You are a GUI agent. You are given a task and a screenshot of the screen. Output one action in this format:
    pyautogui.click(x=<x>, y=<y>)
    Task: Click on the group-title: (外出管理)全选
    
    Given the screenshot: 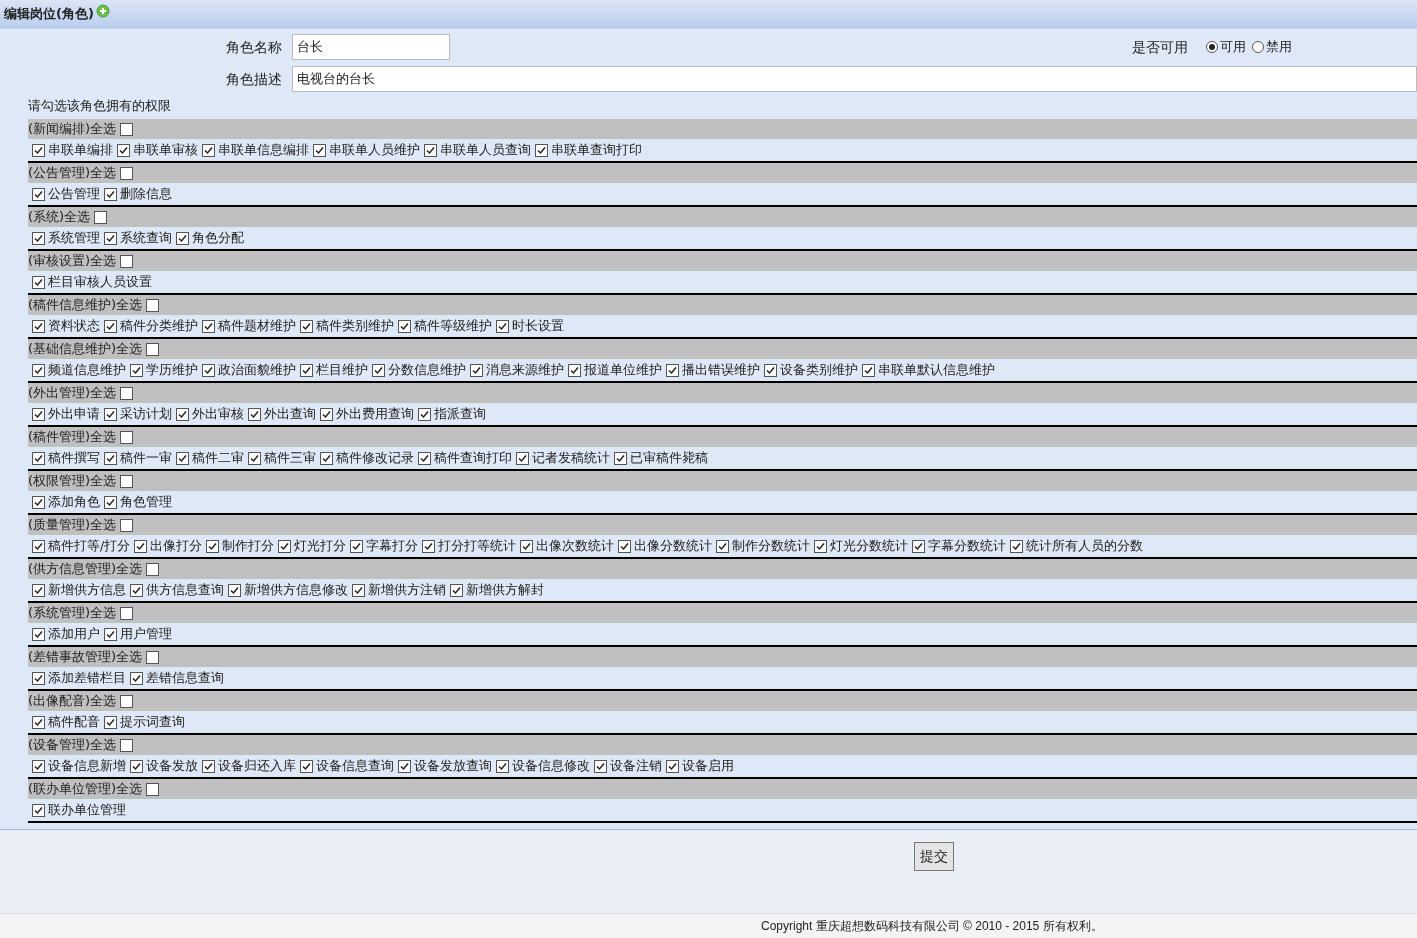 What is the action you would take?
    pyautogui.click(x=72, y=393)
    